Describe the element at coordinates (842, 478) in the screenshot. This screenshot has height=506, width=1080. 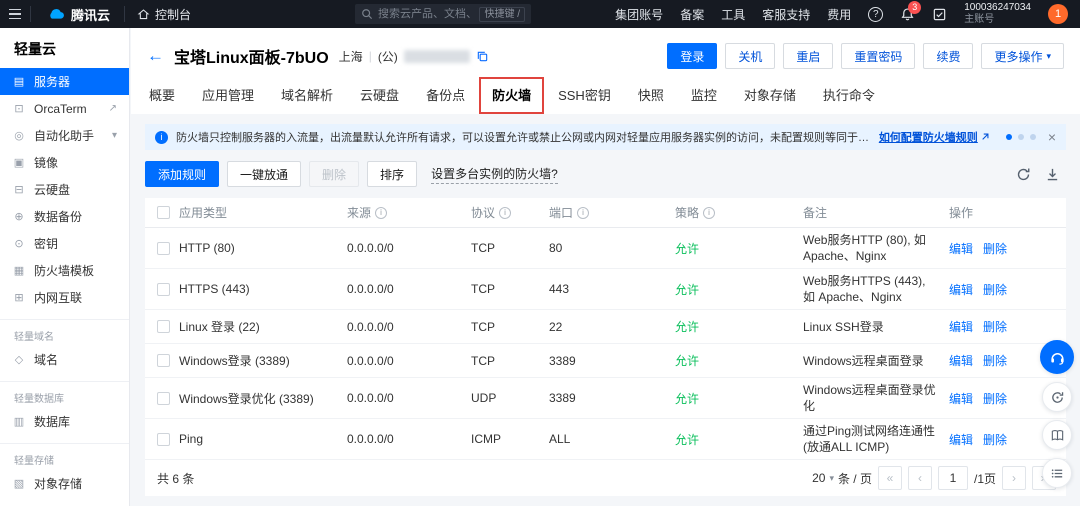
I see `page-size-select: 20 ▾ 条 / 页` at that location.